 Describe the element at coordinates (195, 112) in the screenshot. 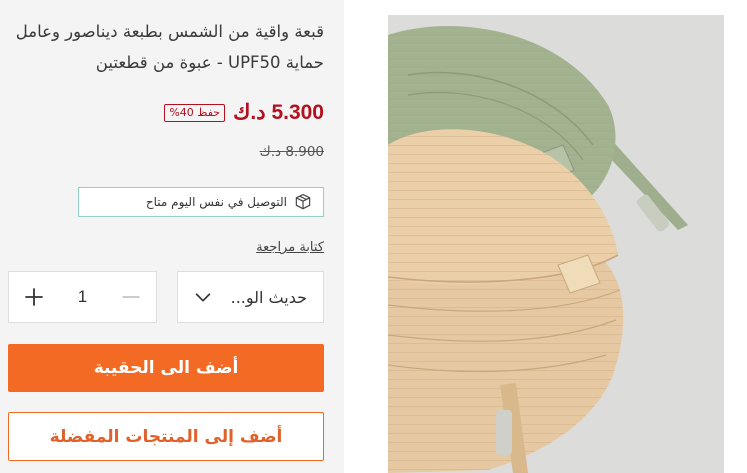

I see `save-badge: حفظ 40%` at that location.